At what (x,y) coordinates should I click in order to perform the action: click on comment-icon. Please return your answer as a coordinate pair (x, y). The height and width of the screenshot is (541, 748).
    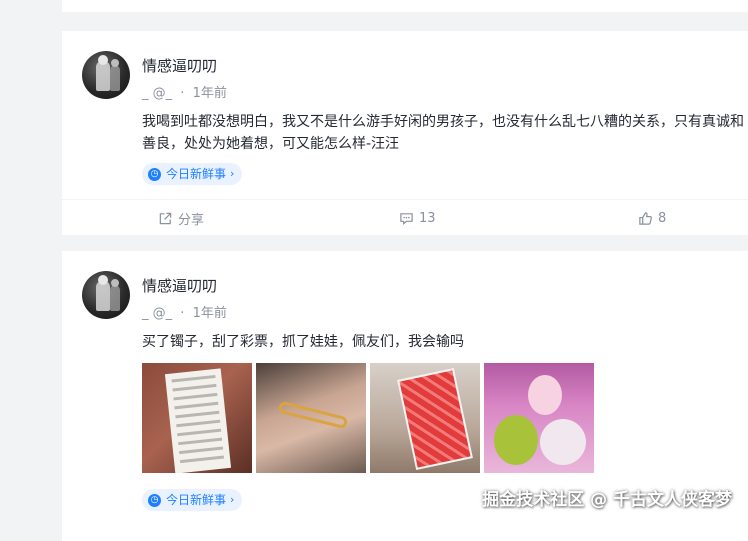
    Looking at the image, I should click on (406, 218).